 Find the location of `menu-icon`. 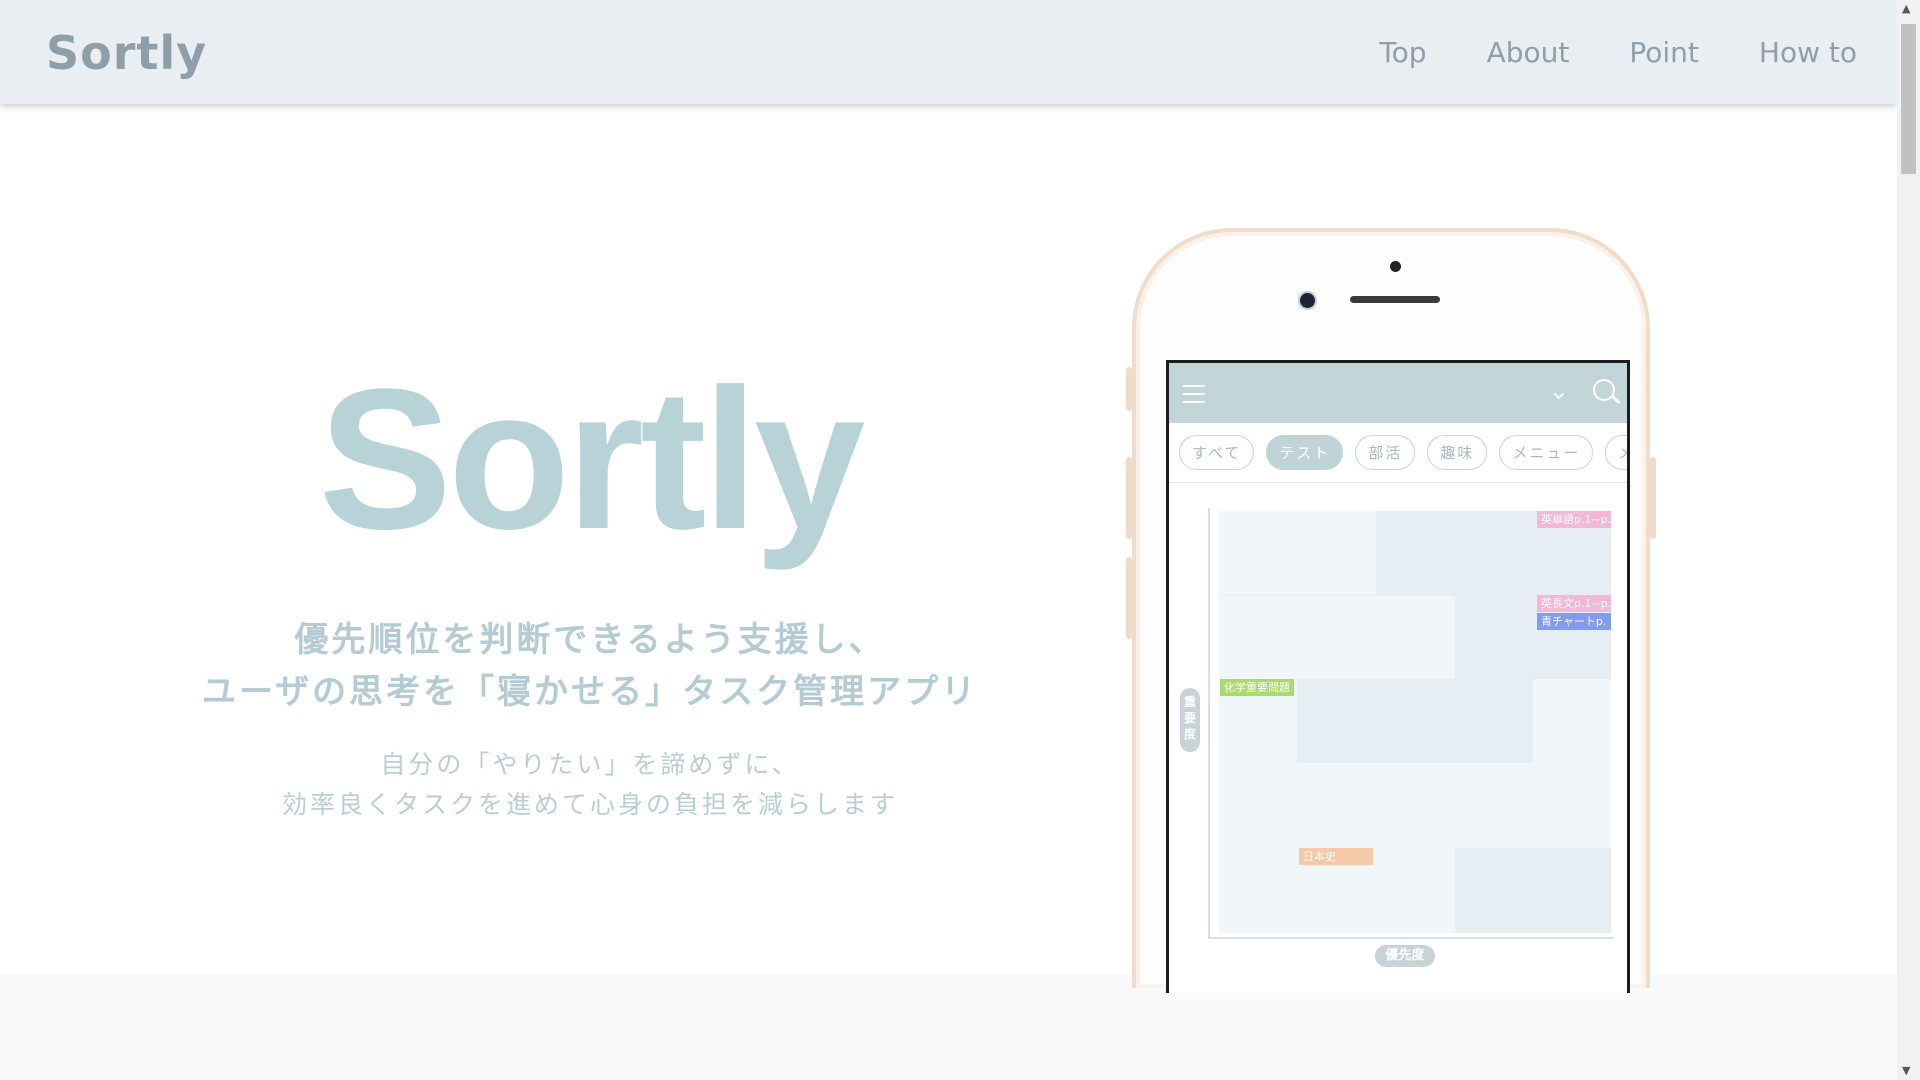

menu-icon is located at coordinates (1194, 397).